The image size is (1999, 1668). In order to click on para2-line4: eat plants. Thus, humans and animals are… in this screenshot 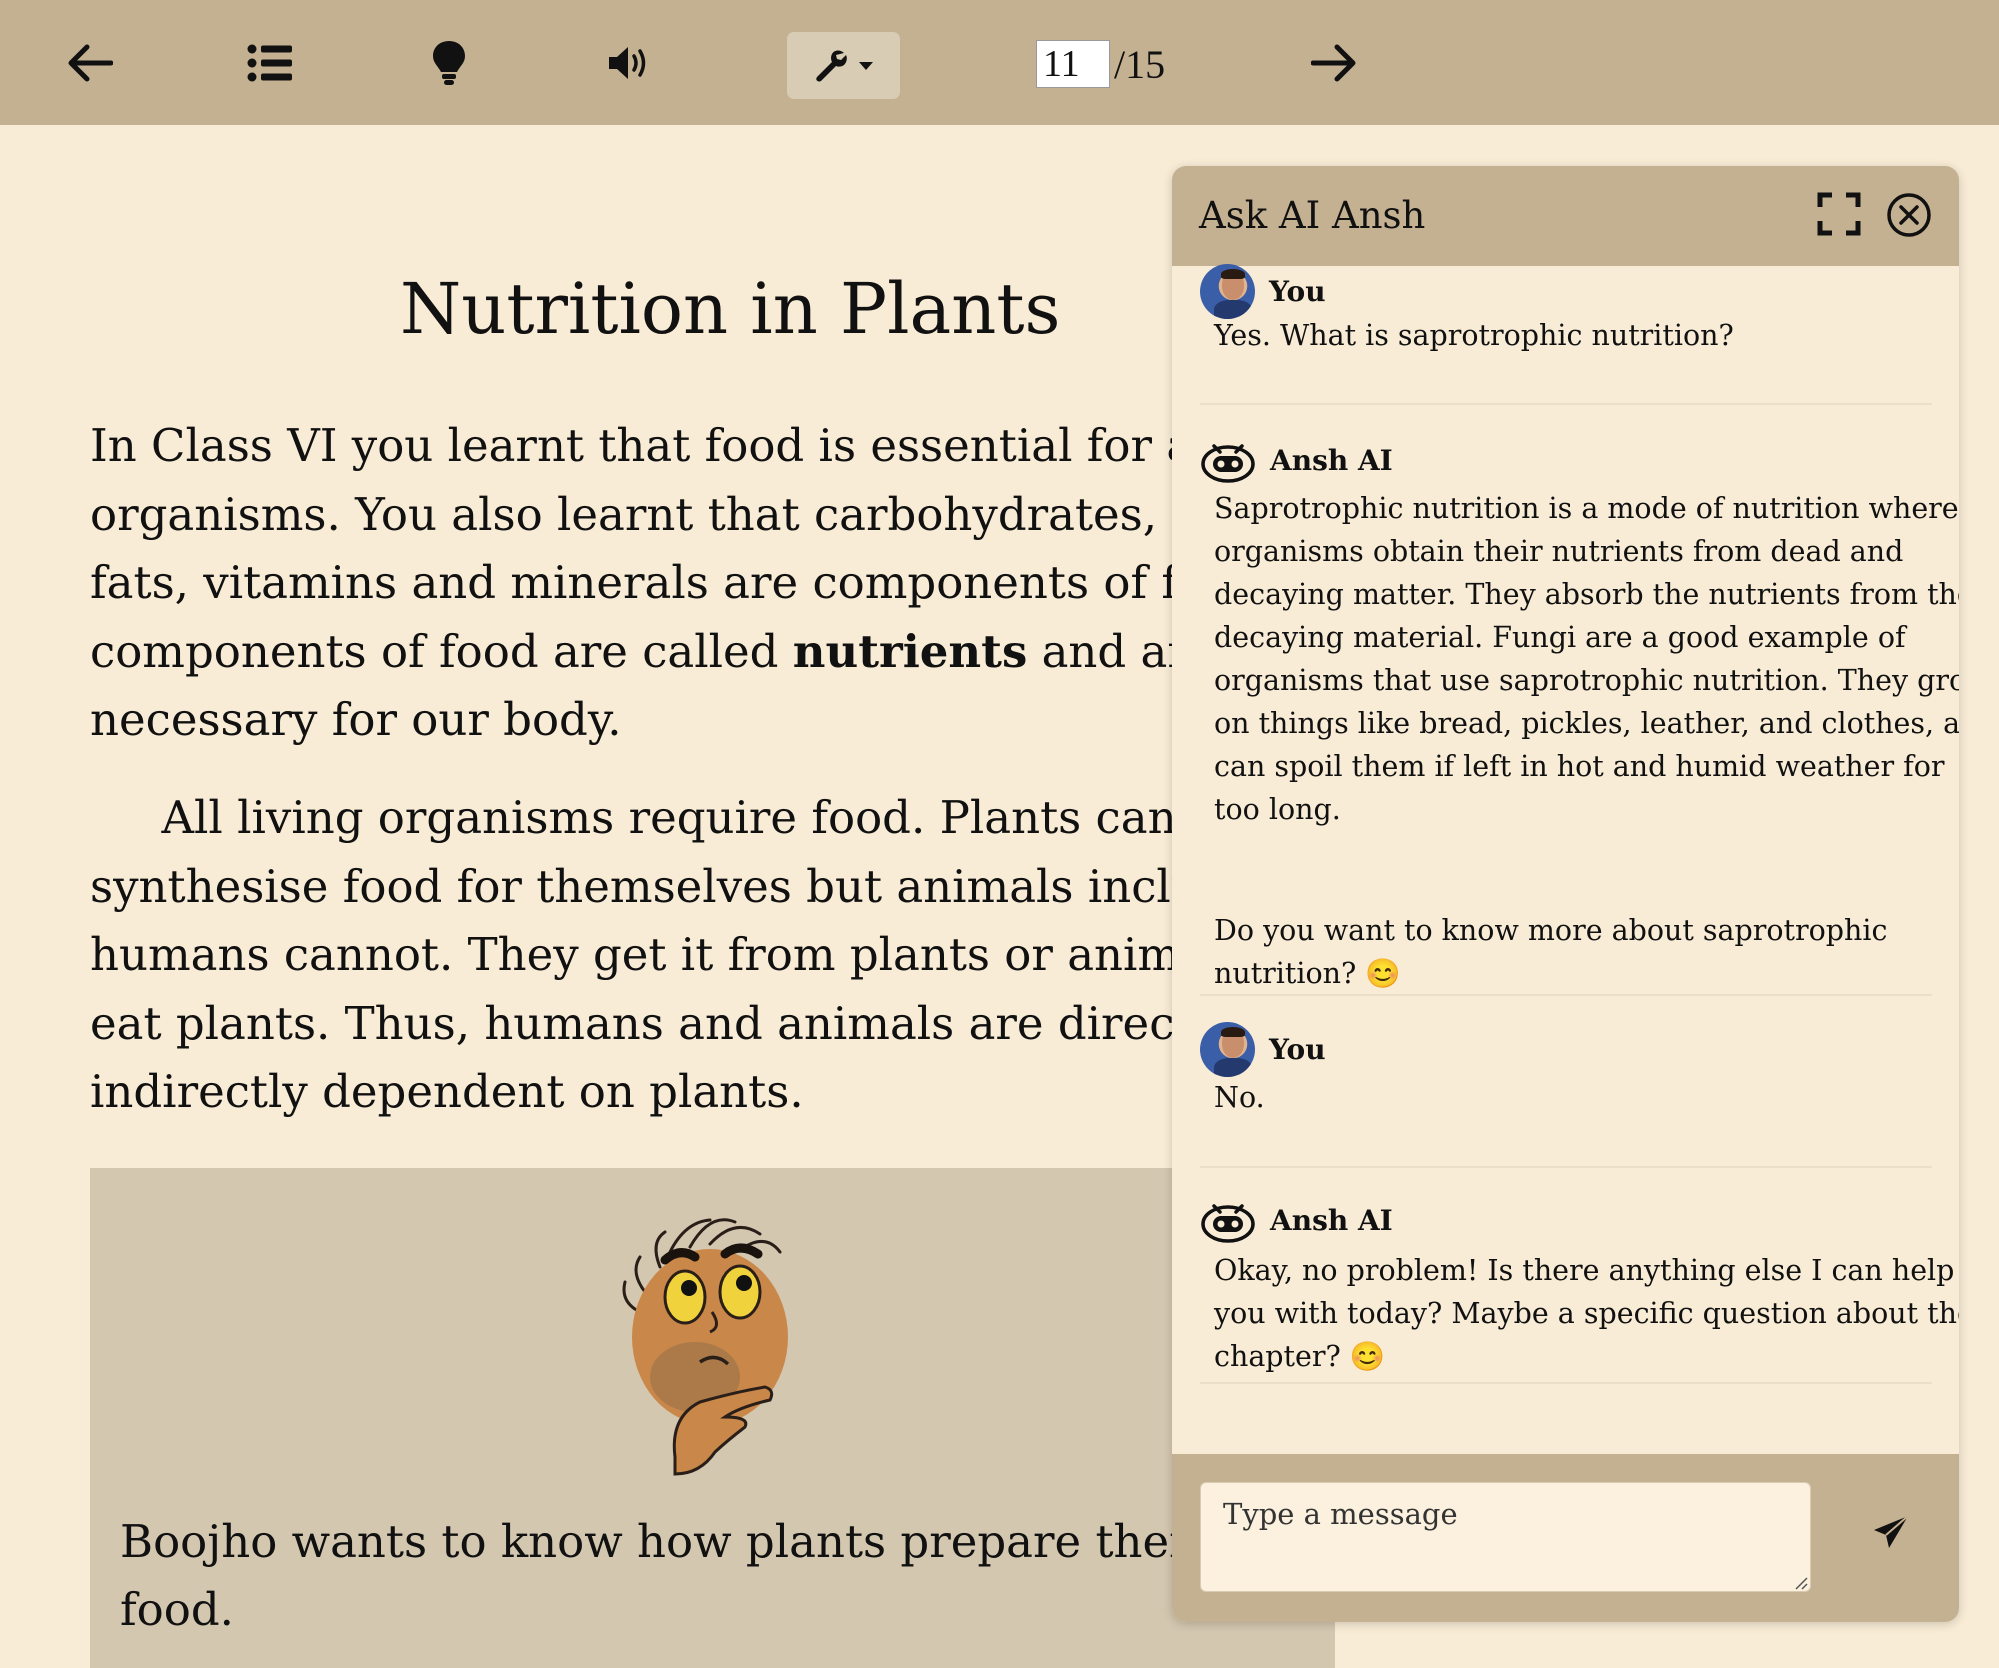, I will do `click(682, 1023)`.